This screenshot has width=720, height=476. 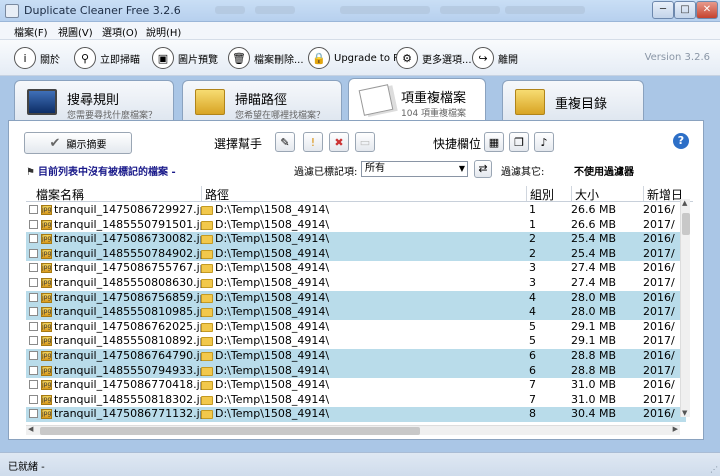 What do you see at coordinates (238, 144) in the screenshot?
I see `selection-helper-label: 選擇幫手` at bounding box center [238, 144].